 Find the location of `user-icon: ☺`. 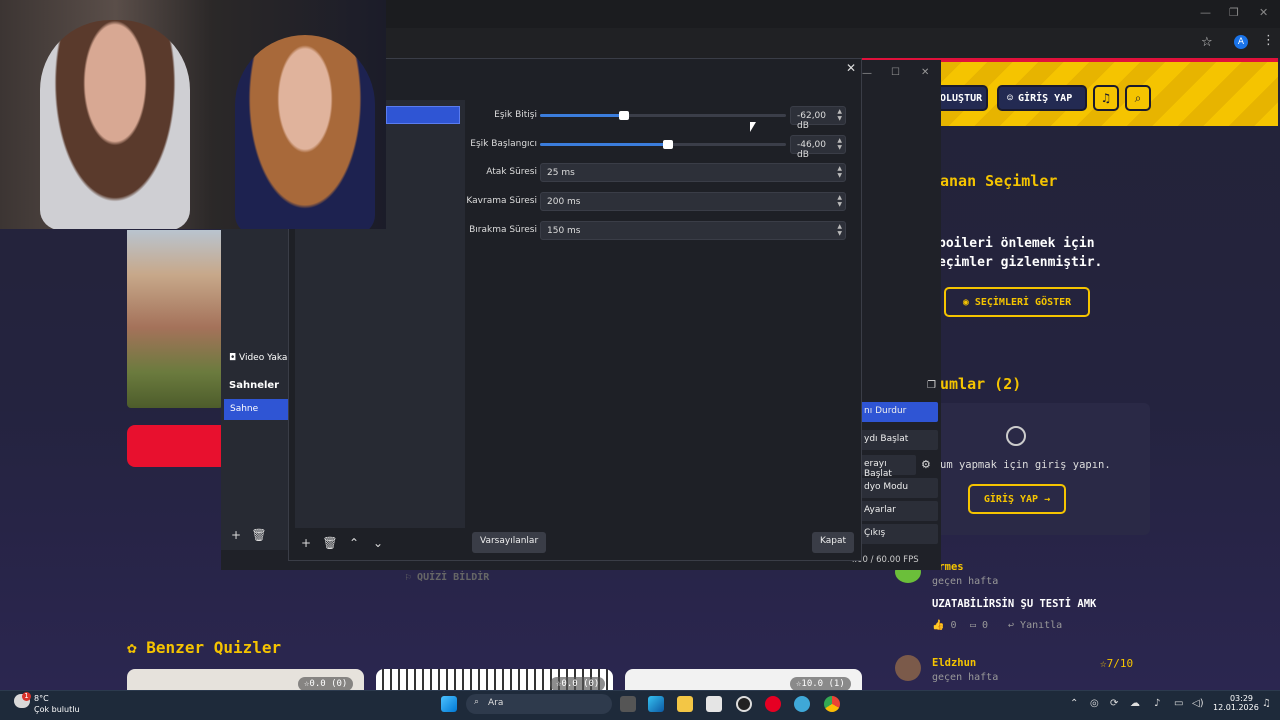

user-icon: ☺ is located at coordinates (1010, 98).